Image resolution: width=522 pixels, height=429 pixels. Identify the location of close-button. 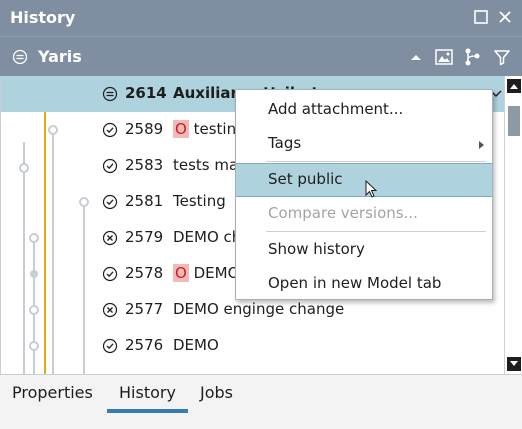
(505, 18).